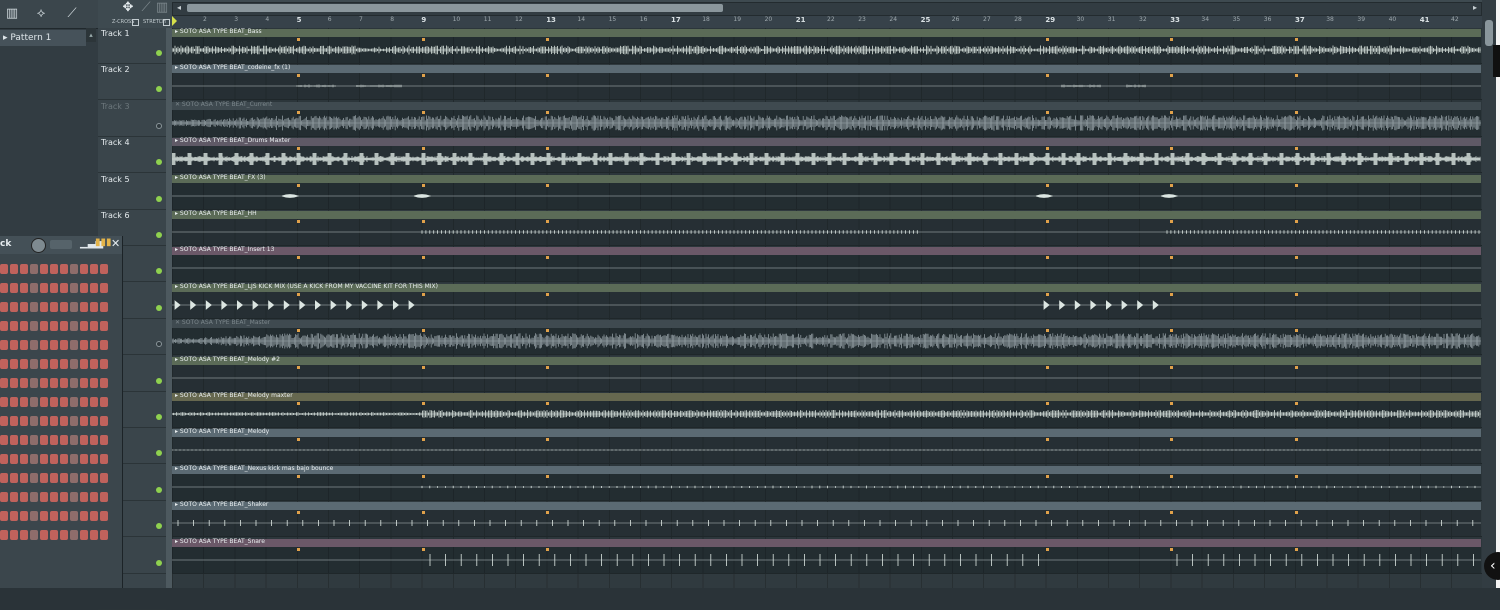 This screenshot has width=1500, height=610. I want to click on close-icon: ✕, so click(115, 243).